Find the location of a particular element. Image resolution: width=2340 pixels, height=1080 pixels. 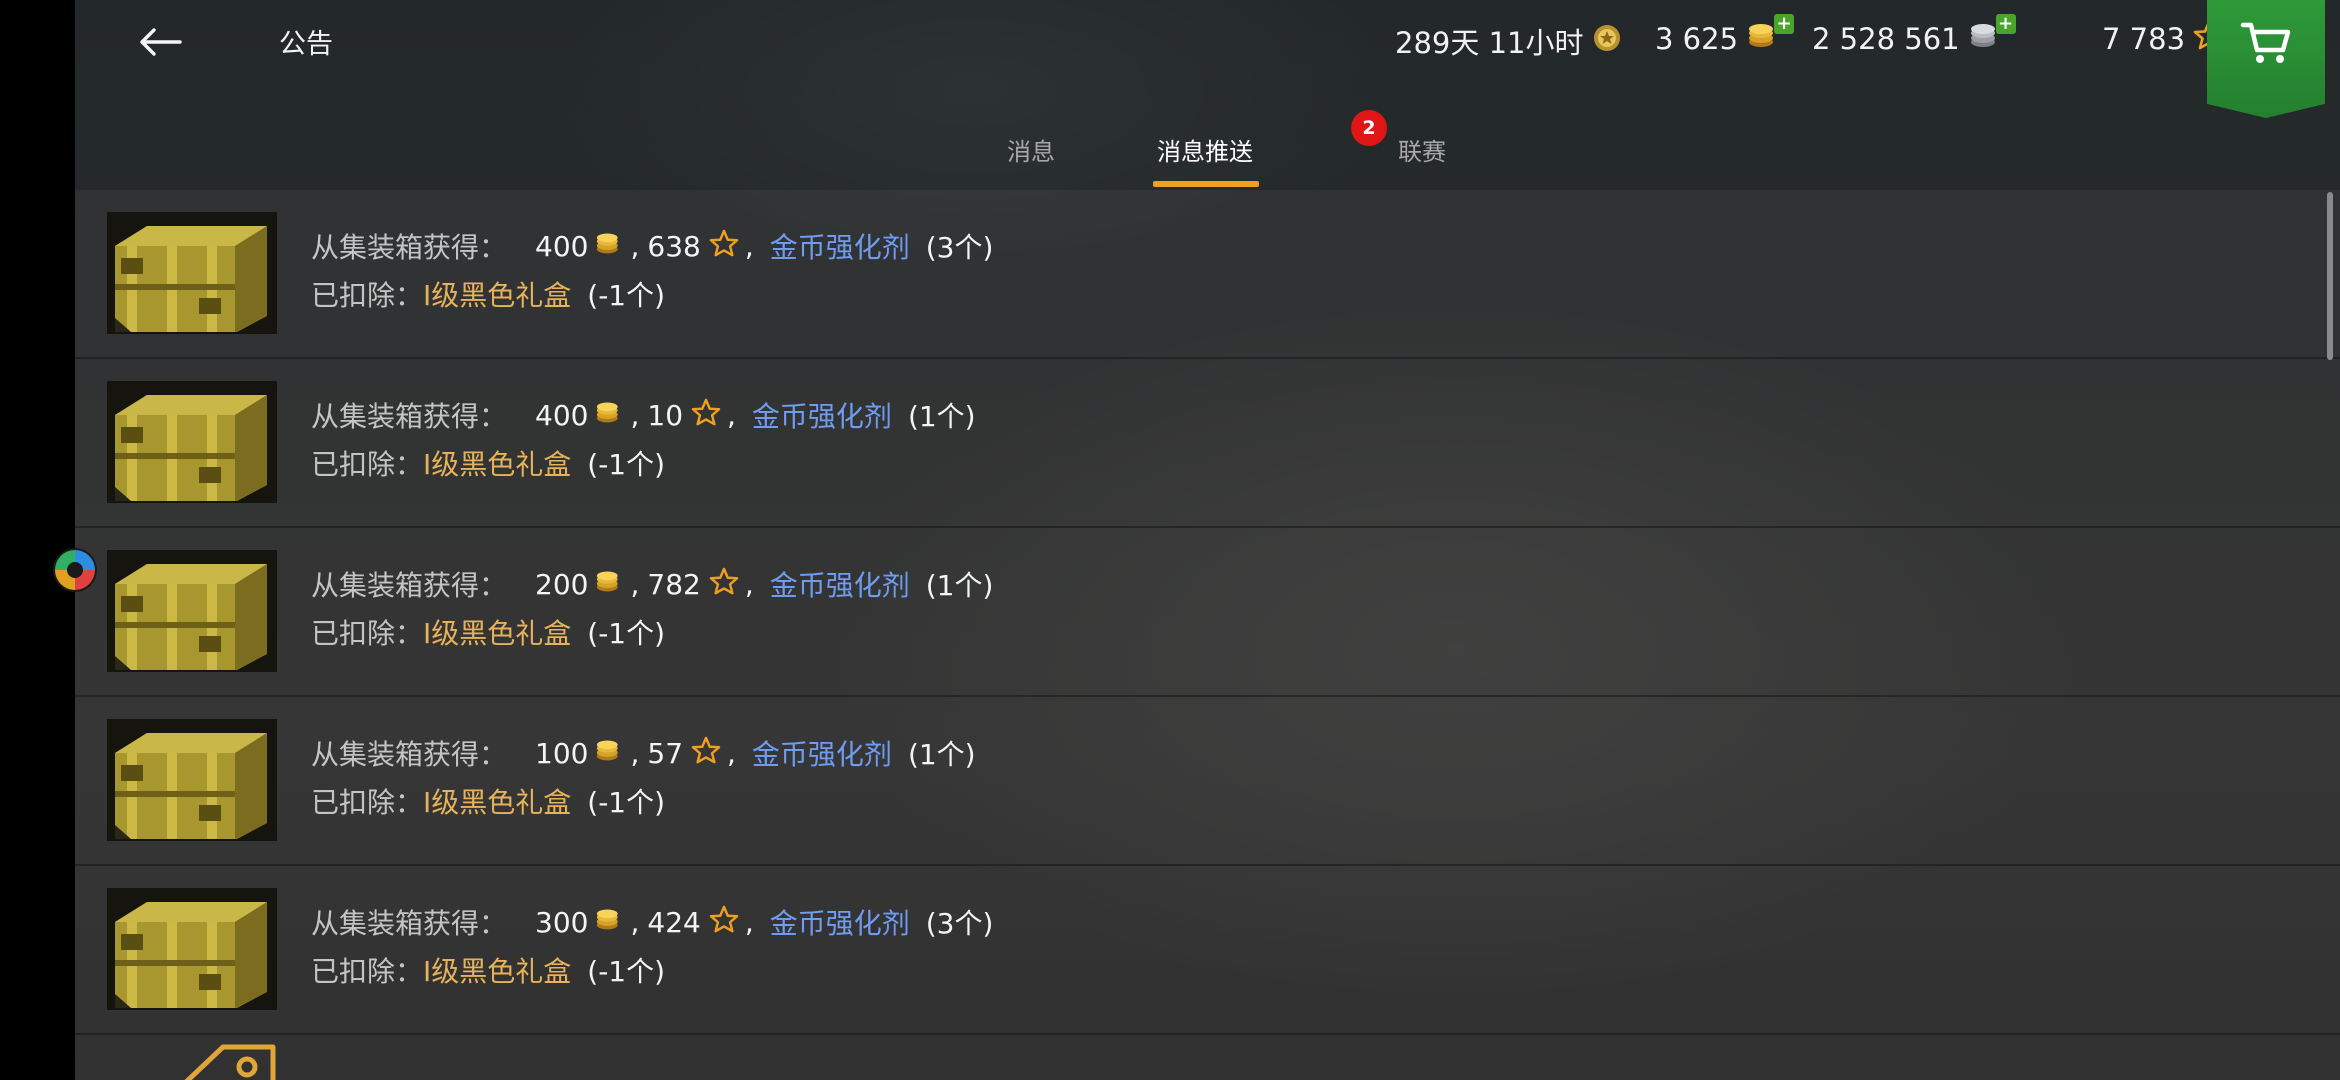

premium-timer: 289天 11小时 is located at coordinates (1509, 41).